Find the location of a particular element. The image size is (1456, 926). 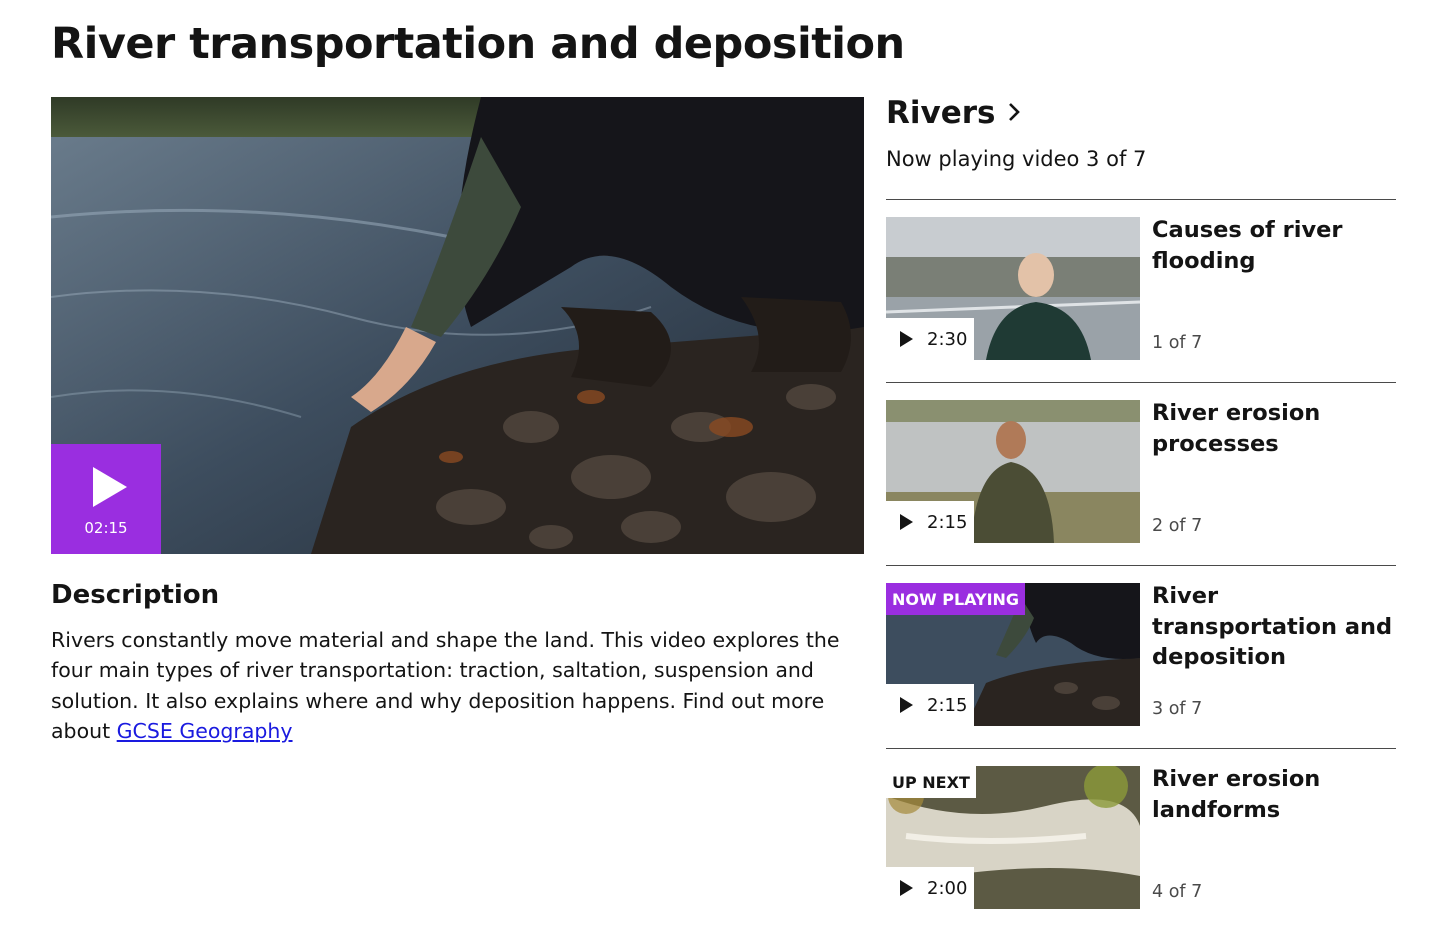

thumbnail-duration: 2:30 is located at coordinates (930, 339).